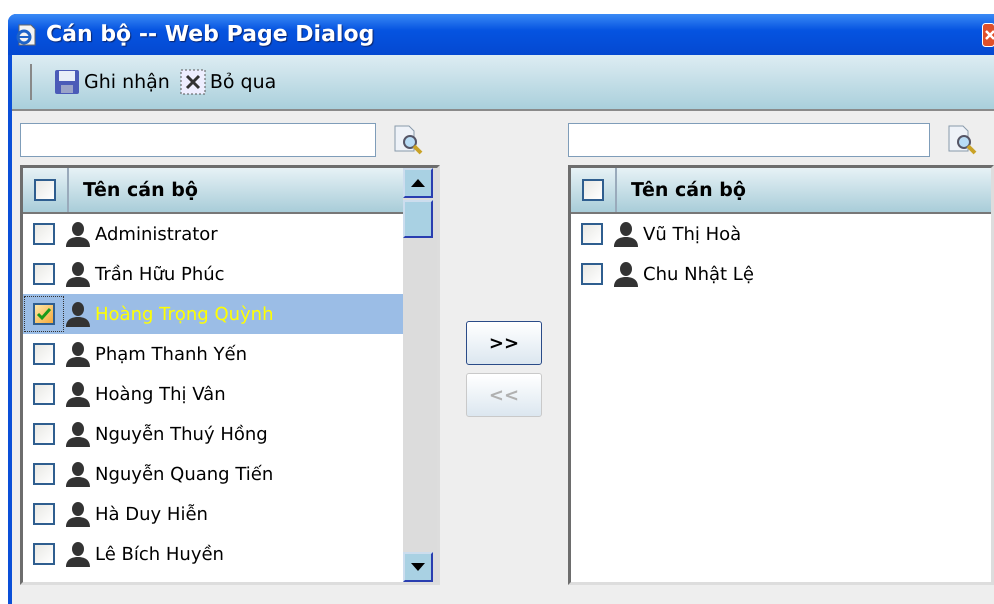 This screenshot has width=994, height=604. Describe the element at coordinates (151, 514) in the screenshot. I see `staff-name: Hà Duy Hiễn` at that location.